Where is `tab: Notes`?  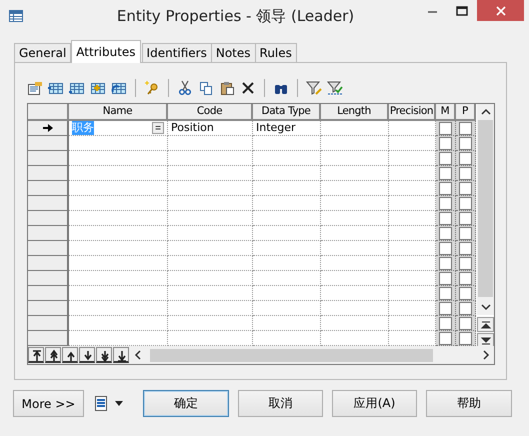
tab: Notes is located at coordinates (233, 52).